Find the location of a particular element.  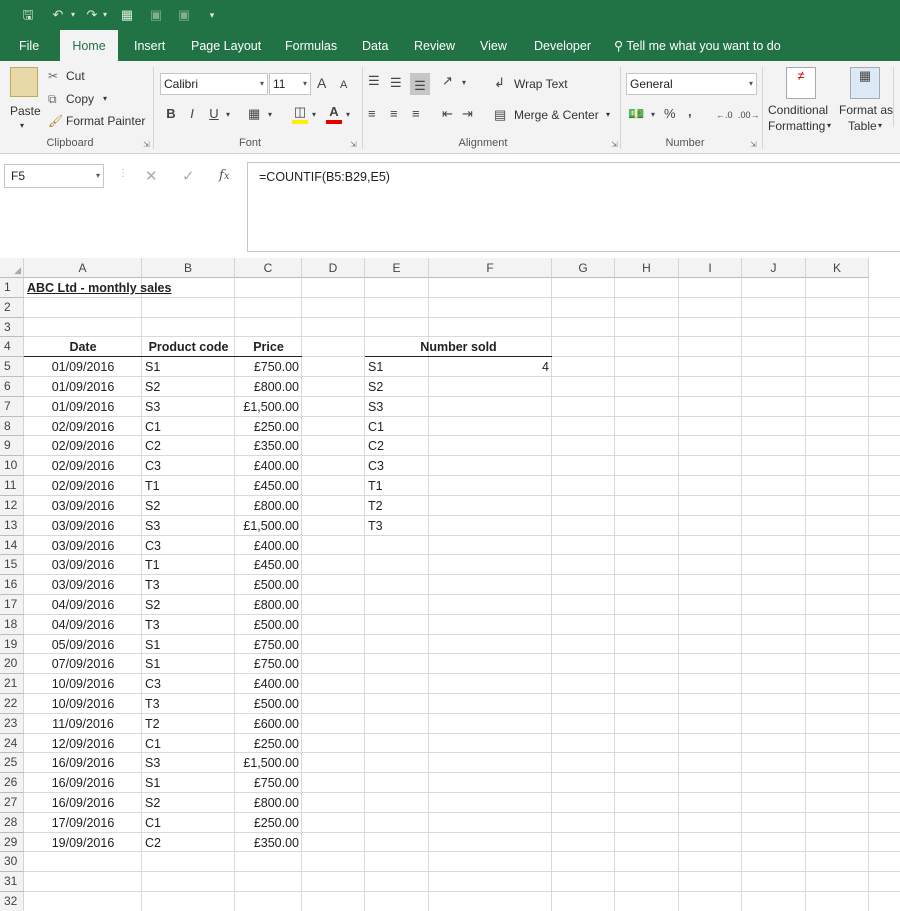

price-cell: £600.00 is located at coordinates (268, 724).